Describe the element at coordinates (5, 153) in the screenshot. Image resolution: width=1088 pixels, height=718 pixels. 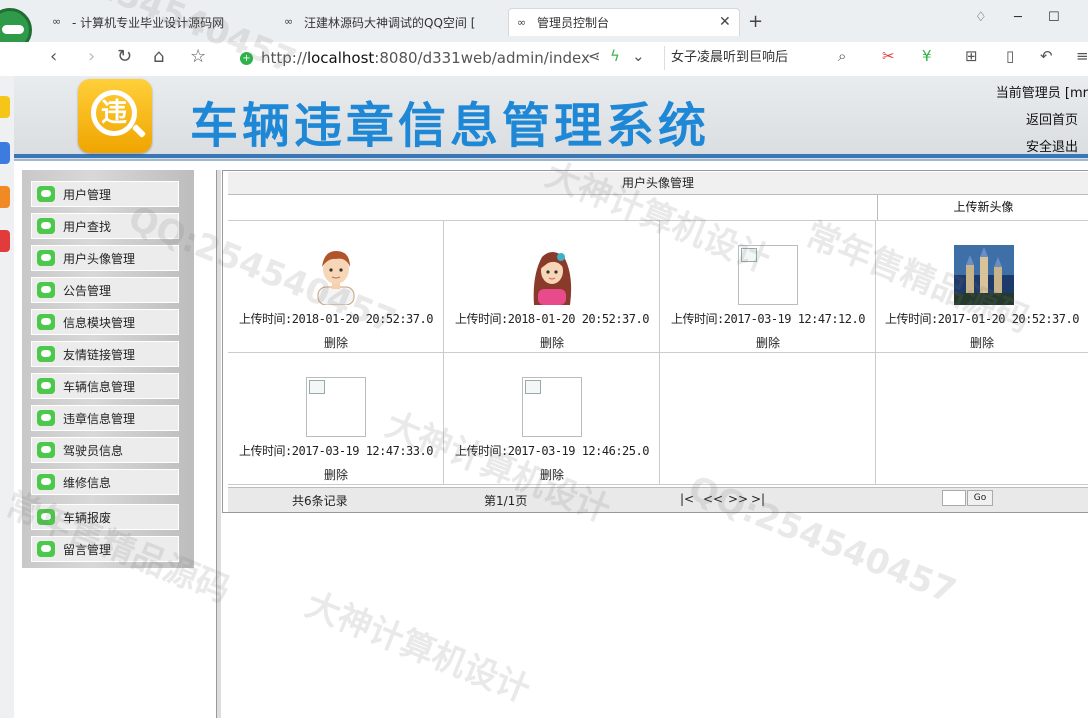
I see `strip-bookmark-icon` at that location.